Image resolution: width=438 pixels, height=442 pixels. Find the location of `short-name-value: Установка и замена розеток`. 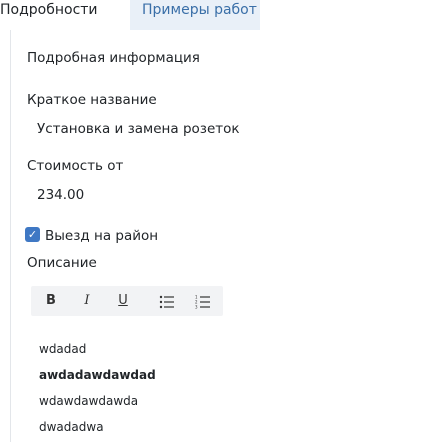

short-name-value: Установка и замена розеток is located at coordinates (138, 129).